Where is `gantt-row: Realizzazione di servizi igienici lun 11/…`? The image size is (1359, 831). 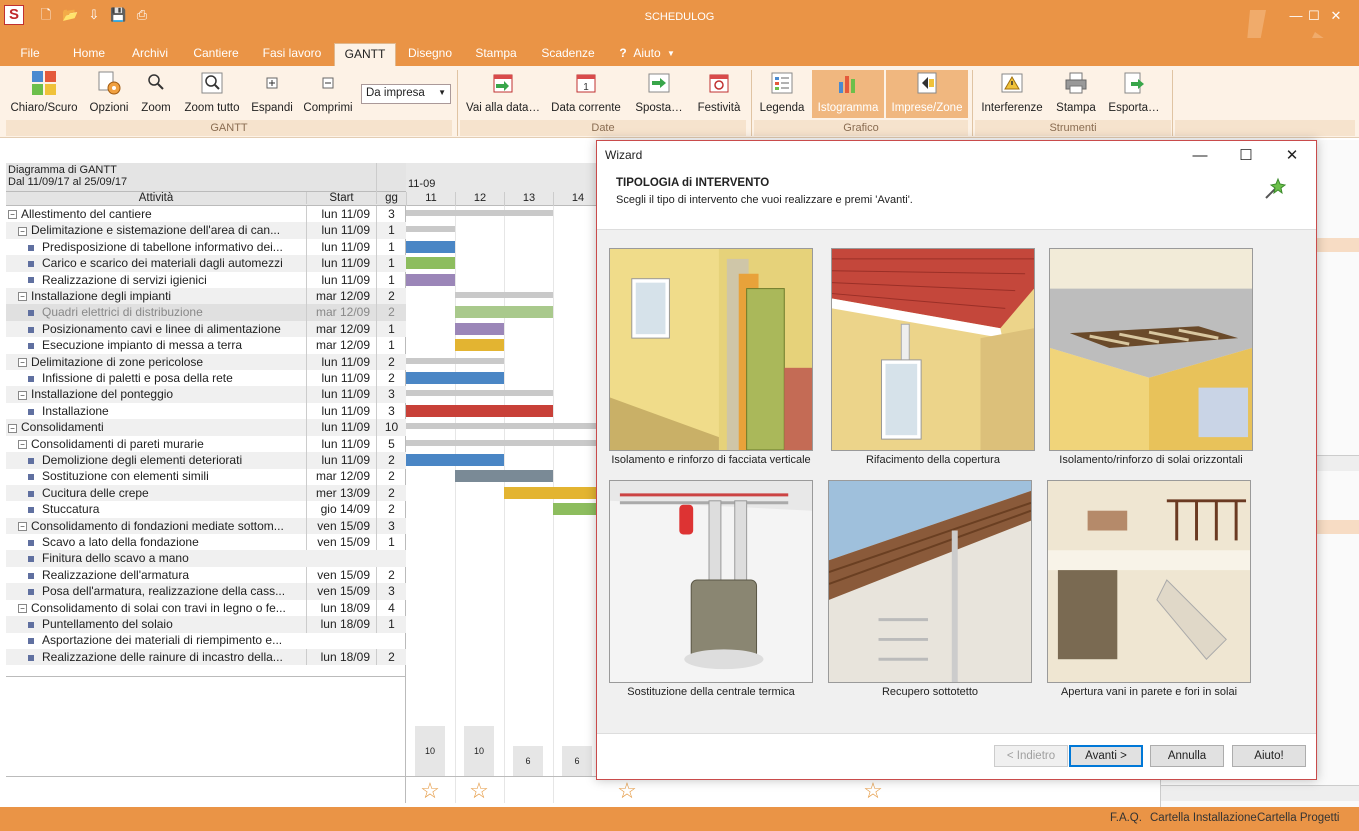
gantt-row: Realizzazione di servizi igienici lun 11/… is located at coordinates (206, 280).